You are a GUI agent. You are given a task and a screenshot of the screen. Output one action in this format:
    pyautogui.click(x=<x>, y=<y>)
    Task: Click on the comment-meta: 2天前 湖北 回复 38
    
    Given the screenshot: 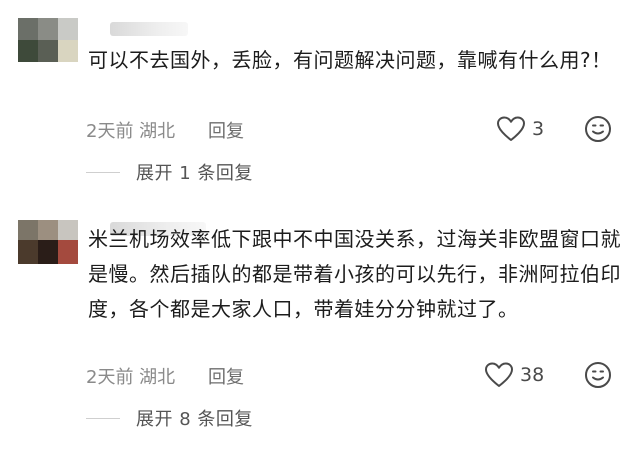 What is the action you would take?
    pyautogui.click(x=356, y=376)
    